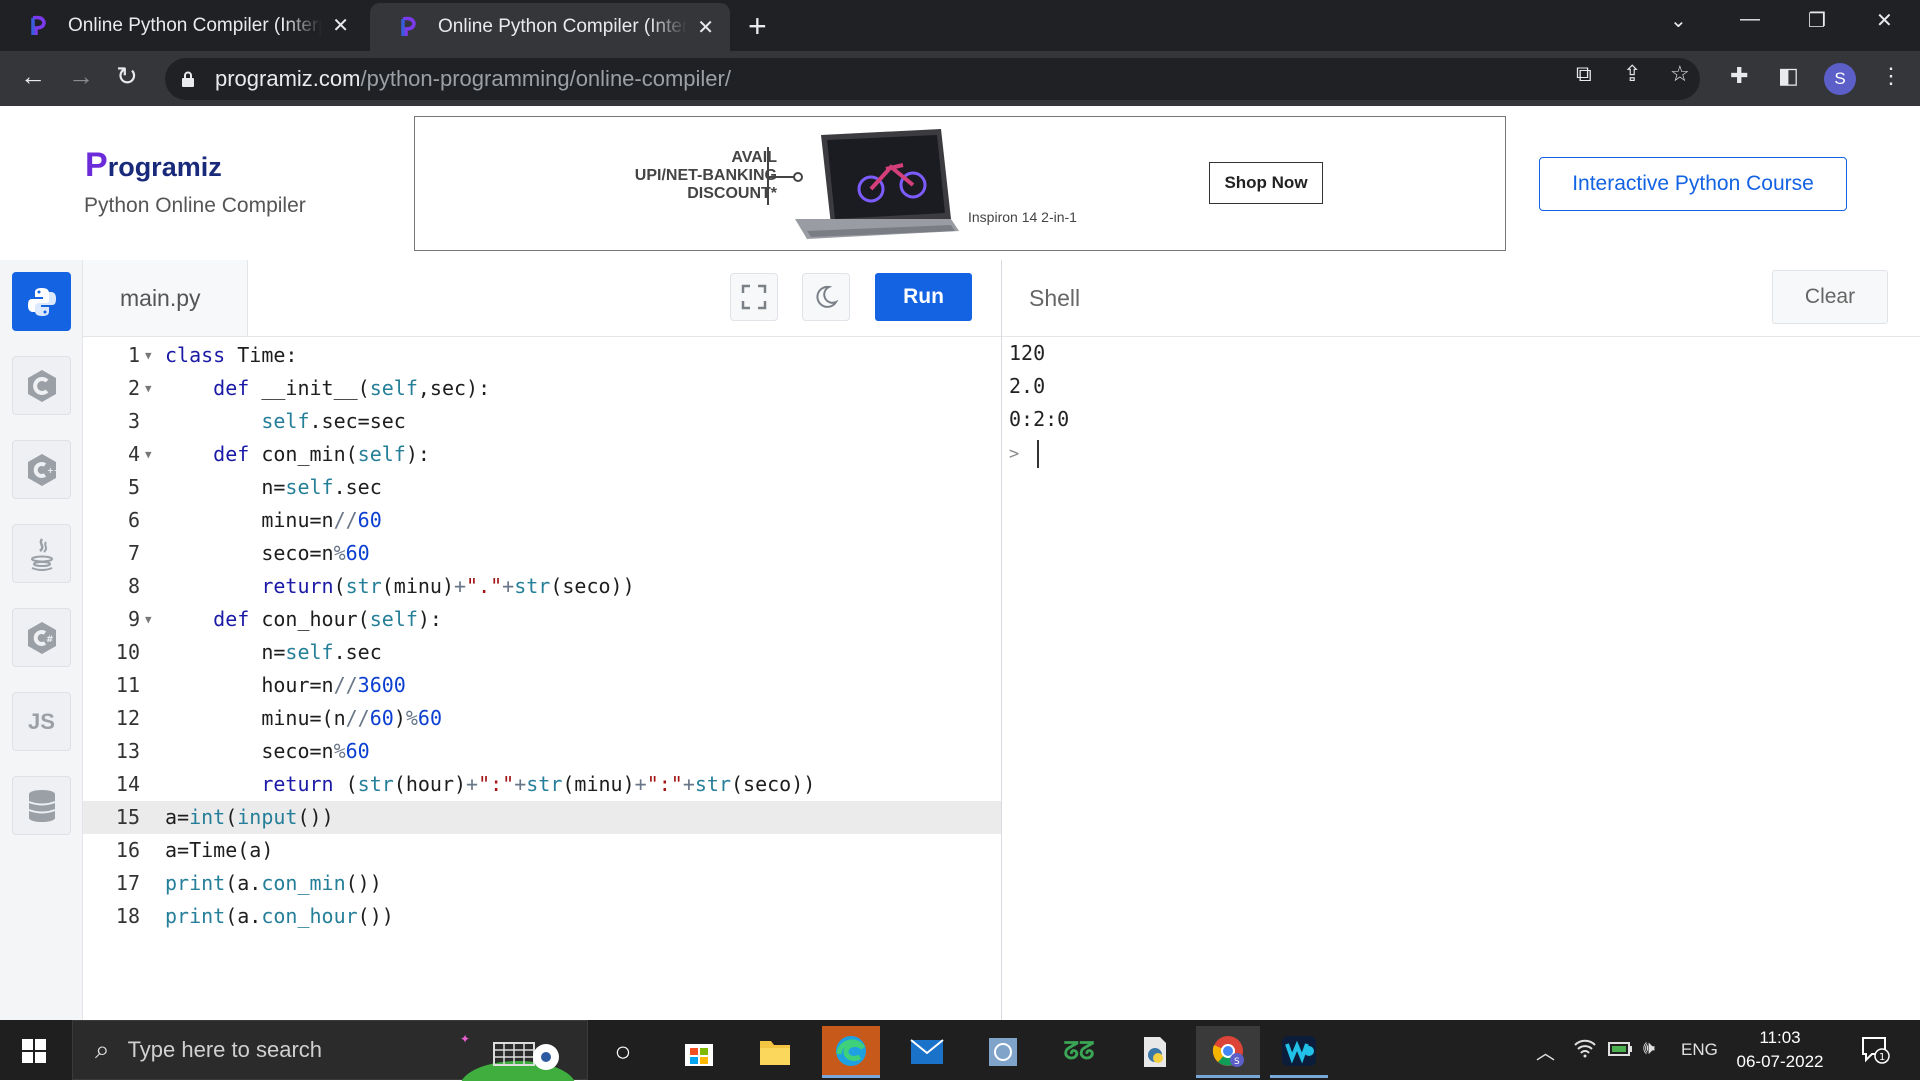 The height and width of the screenshot is (1081, 1920). I want to click on chrome-browser-icon: S, so click(1228, 1052).